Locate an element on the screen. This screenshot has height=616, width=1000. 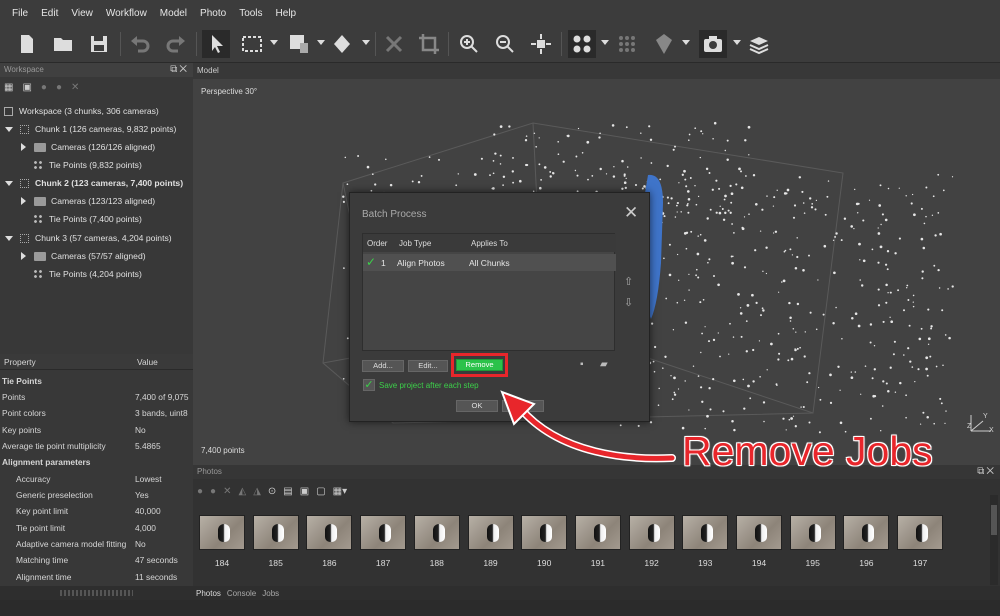
zoom-out-icon is located at coordinates (505, 44).